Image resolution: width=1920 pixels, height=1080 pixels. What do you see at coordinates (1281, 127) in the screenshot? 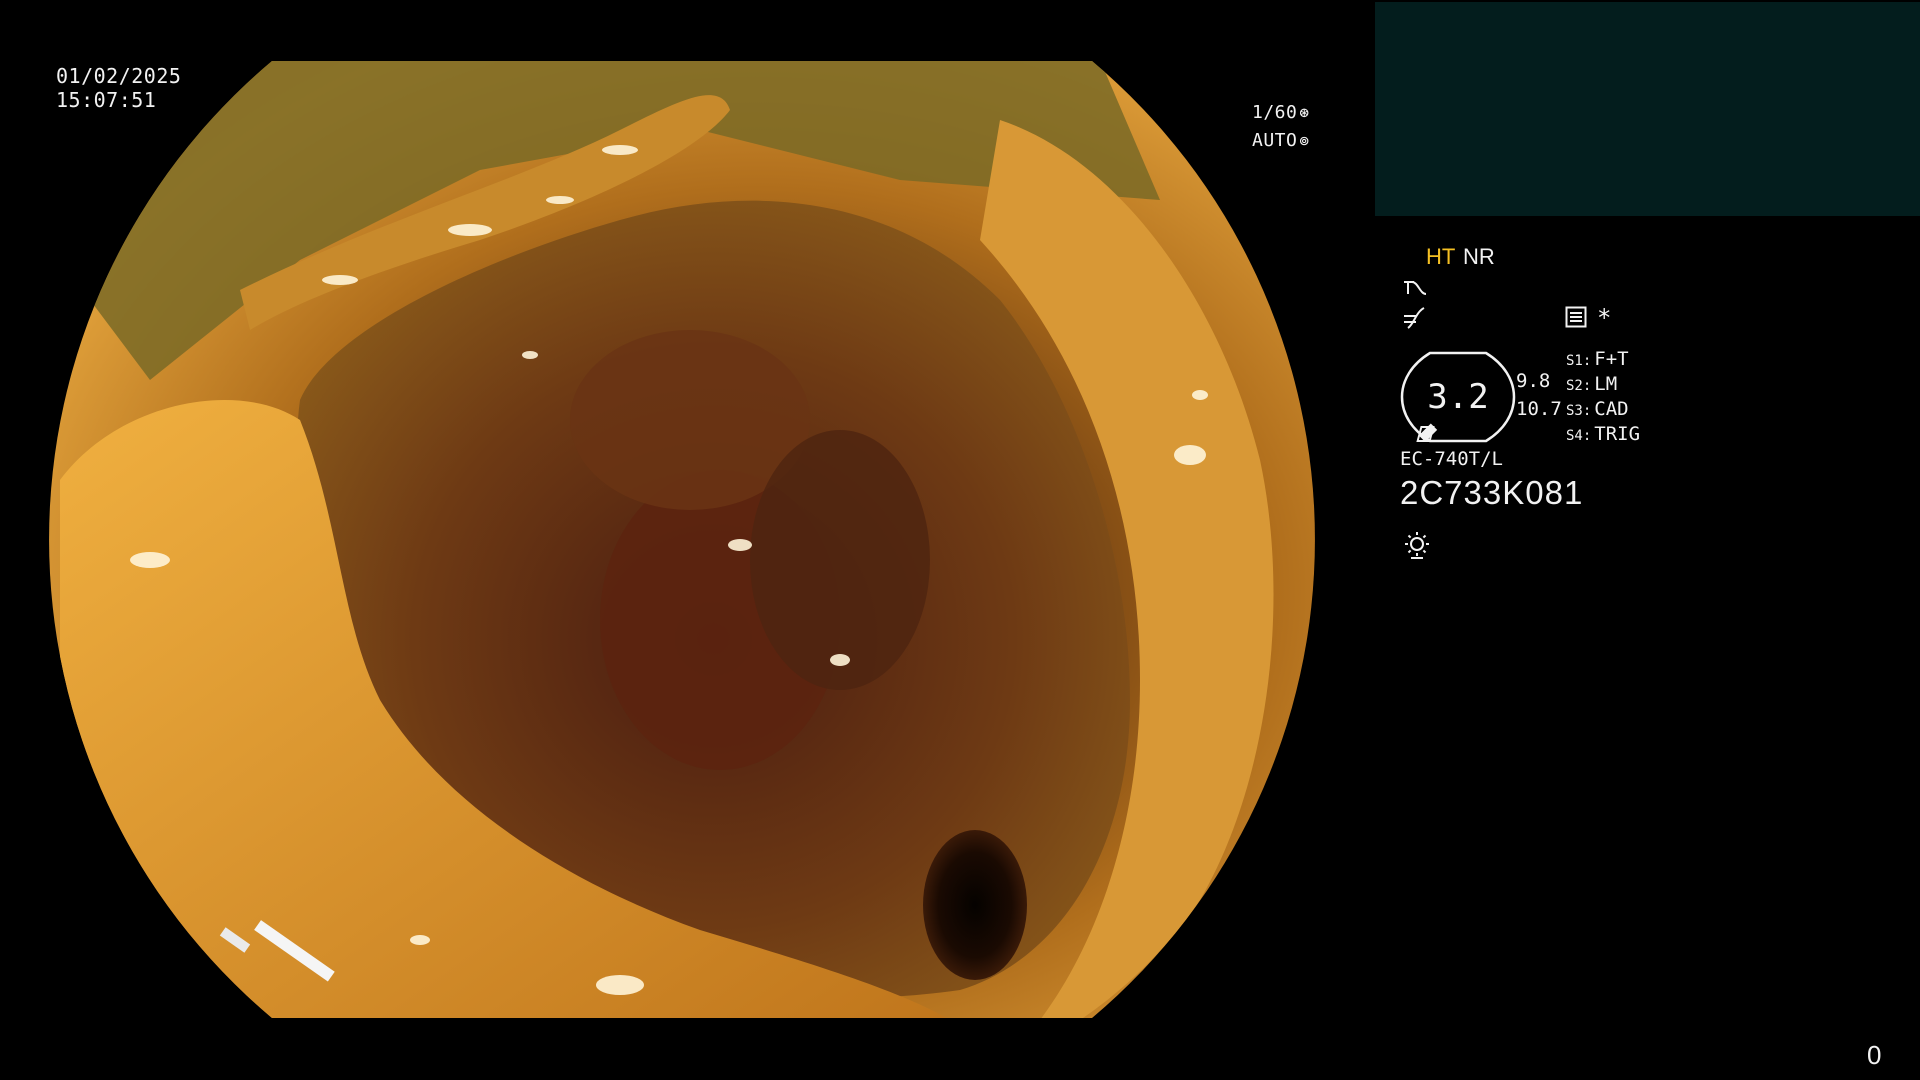
I see `exposure-status: 1/60 ⊛ AUTO ⊚` at bounding box center [1281, 127].